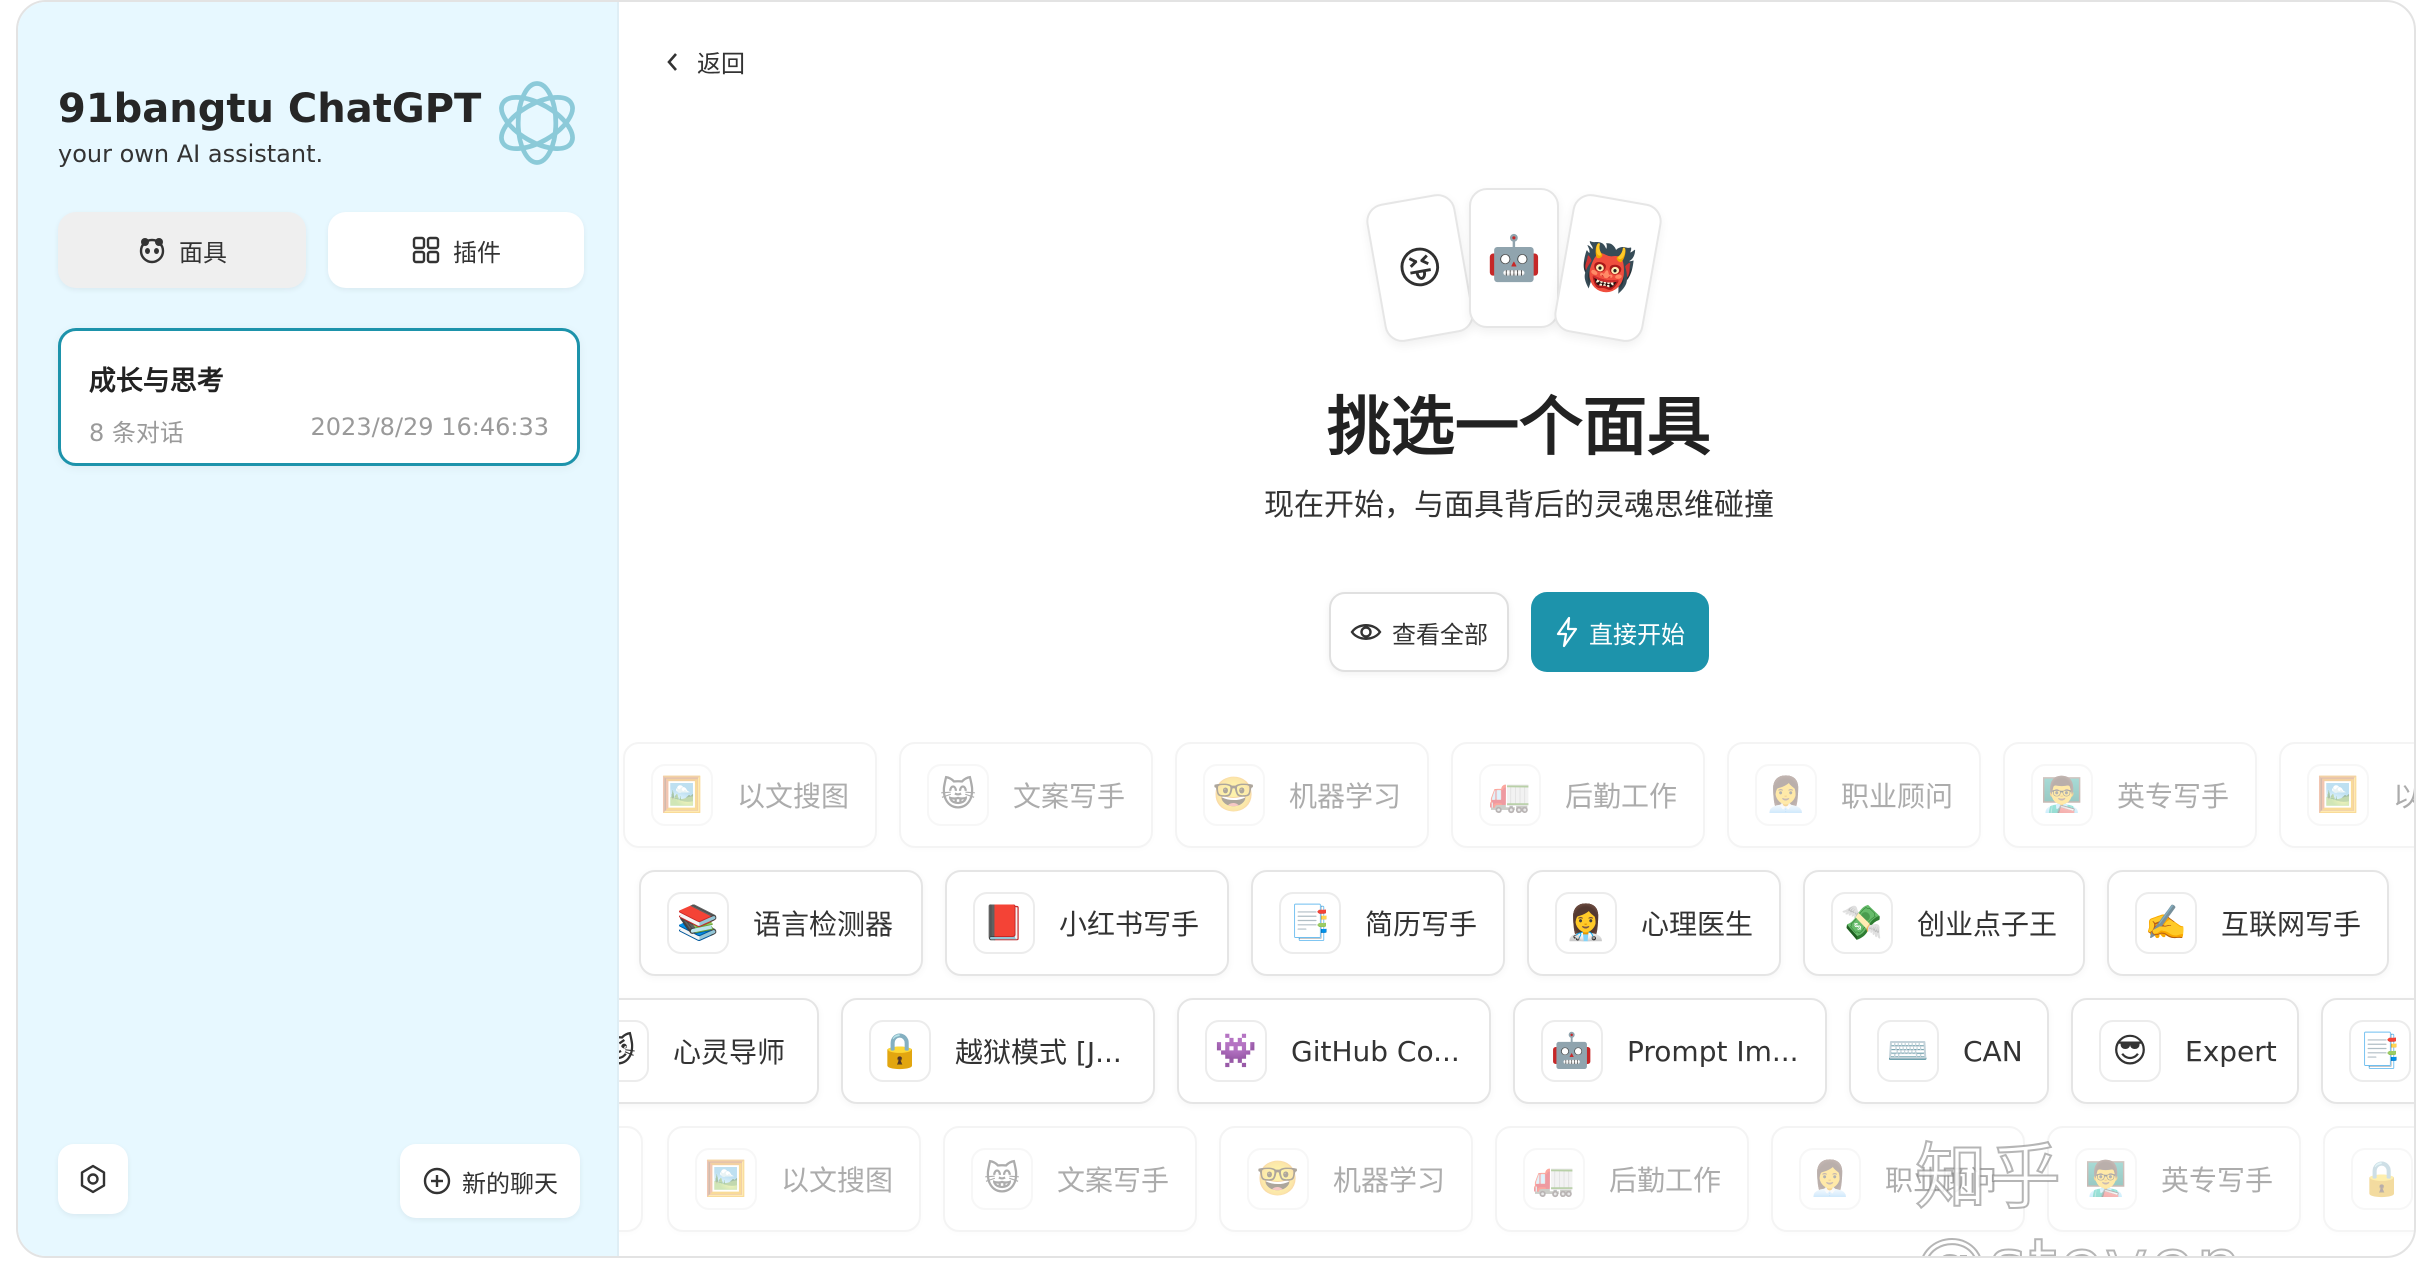 The image size is (2424, 1264). Describe the element at coordinates (510, 1183) in the screenshot. I see `new-chat-label: 新的聊天` at that location.